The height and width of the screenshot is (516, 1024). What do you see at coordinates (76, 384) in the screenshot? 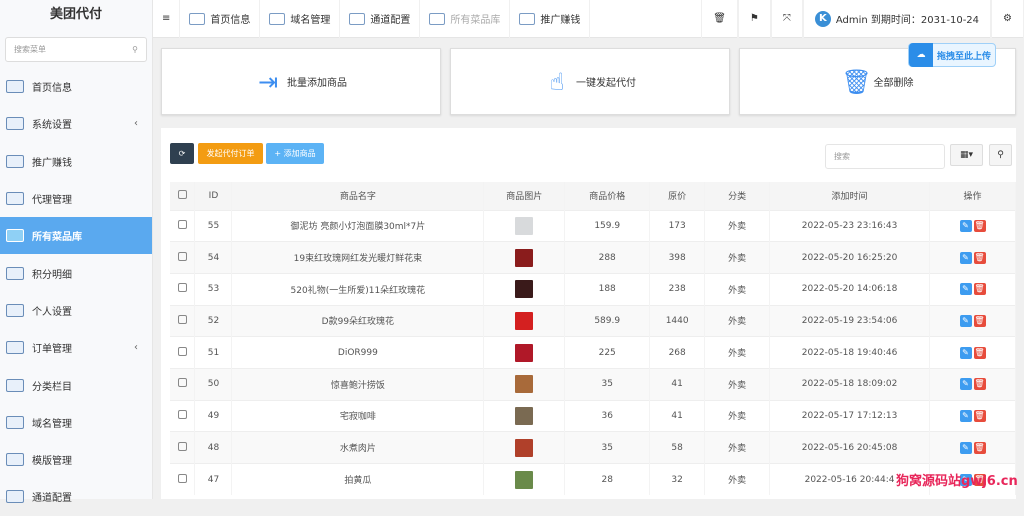
I see `sidebar-item: 分类栏目` at bounding box center [76, 384].